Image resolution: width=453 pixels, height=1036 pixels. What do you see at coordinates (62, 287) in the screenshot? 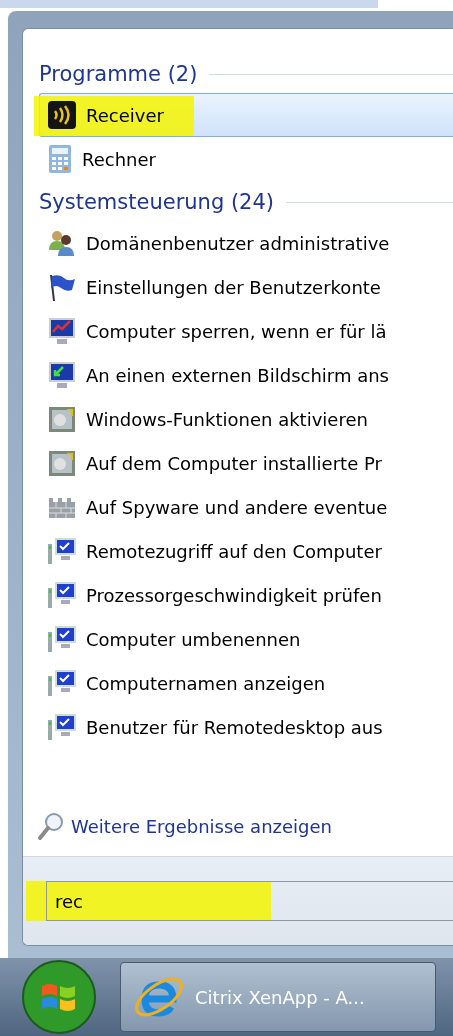
I see `flag-icon` at bounding box center [62, 287].